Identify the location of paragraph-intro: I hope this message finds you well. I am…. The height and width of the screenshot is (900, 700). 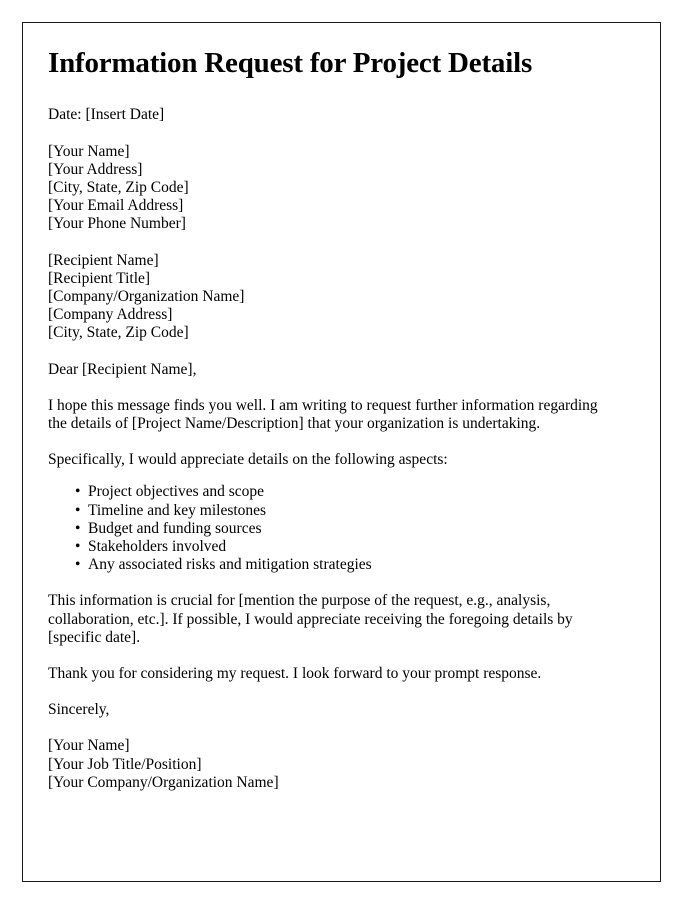
(323, 414).